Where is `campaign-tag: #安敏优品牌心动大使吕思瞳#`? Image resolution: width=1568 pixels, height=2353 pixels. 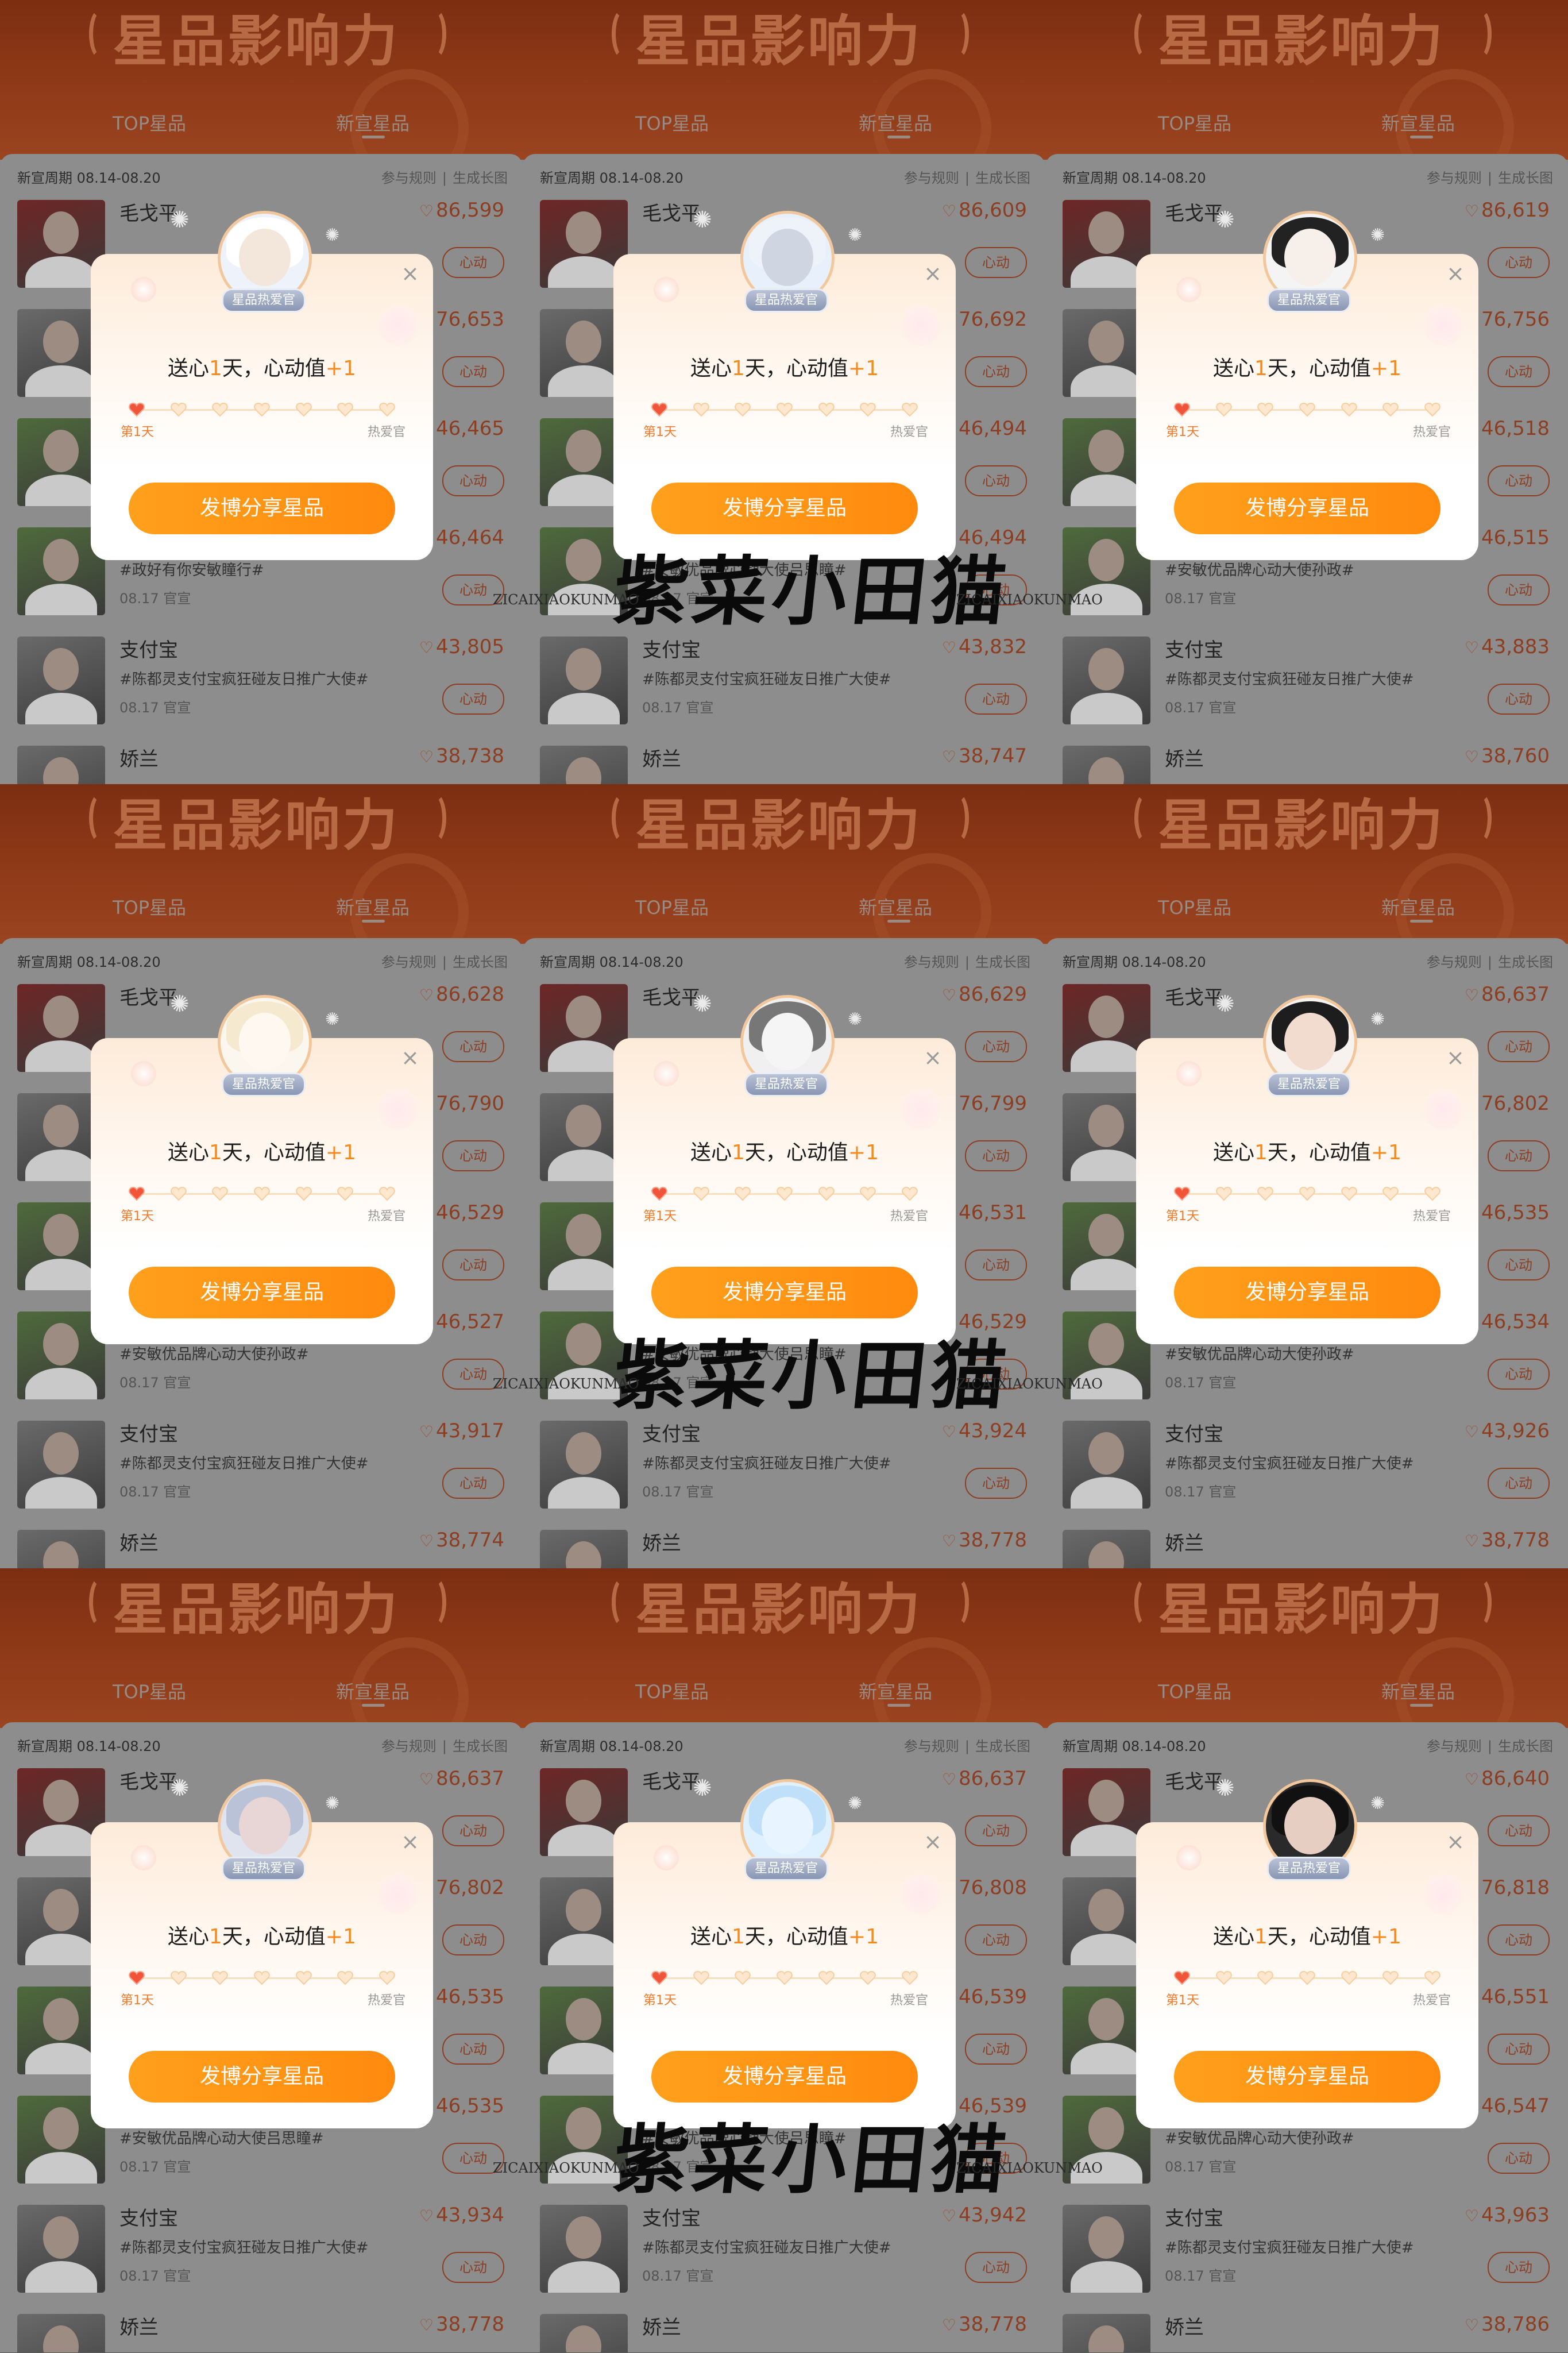 campaign-tag: #安敏优品牌心动大使吕思瞳# is located at coordinates (221, 2137).